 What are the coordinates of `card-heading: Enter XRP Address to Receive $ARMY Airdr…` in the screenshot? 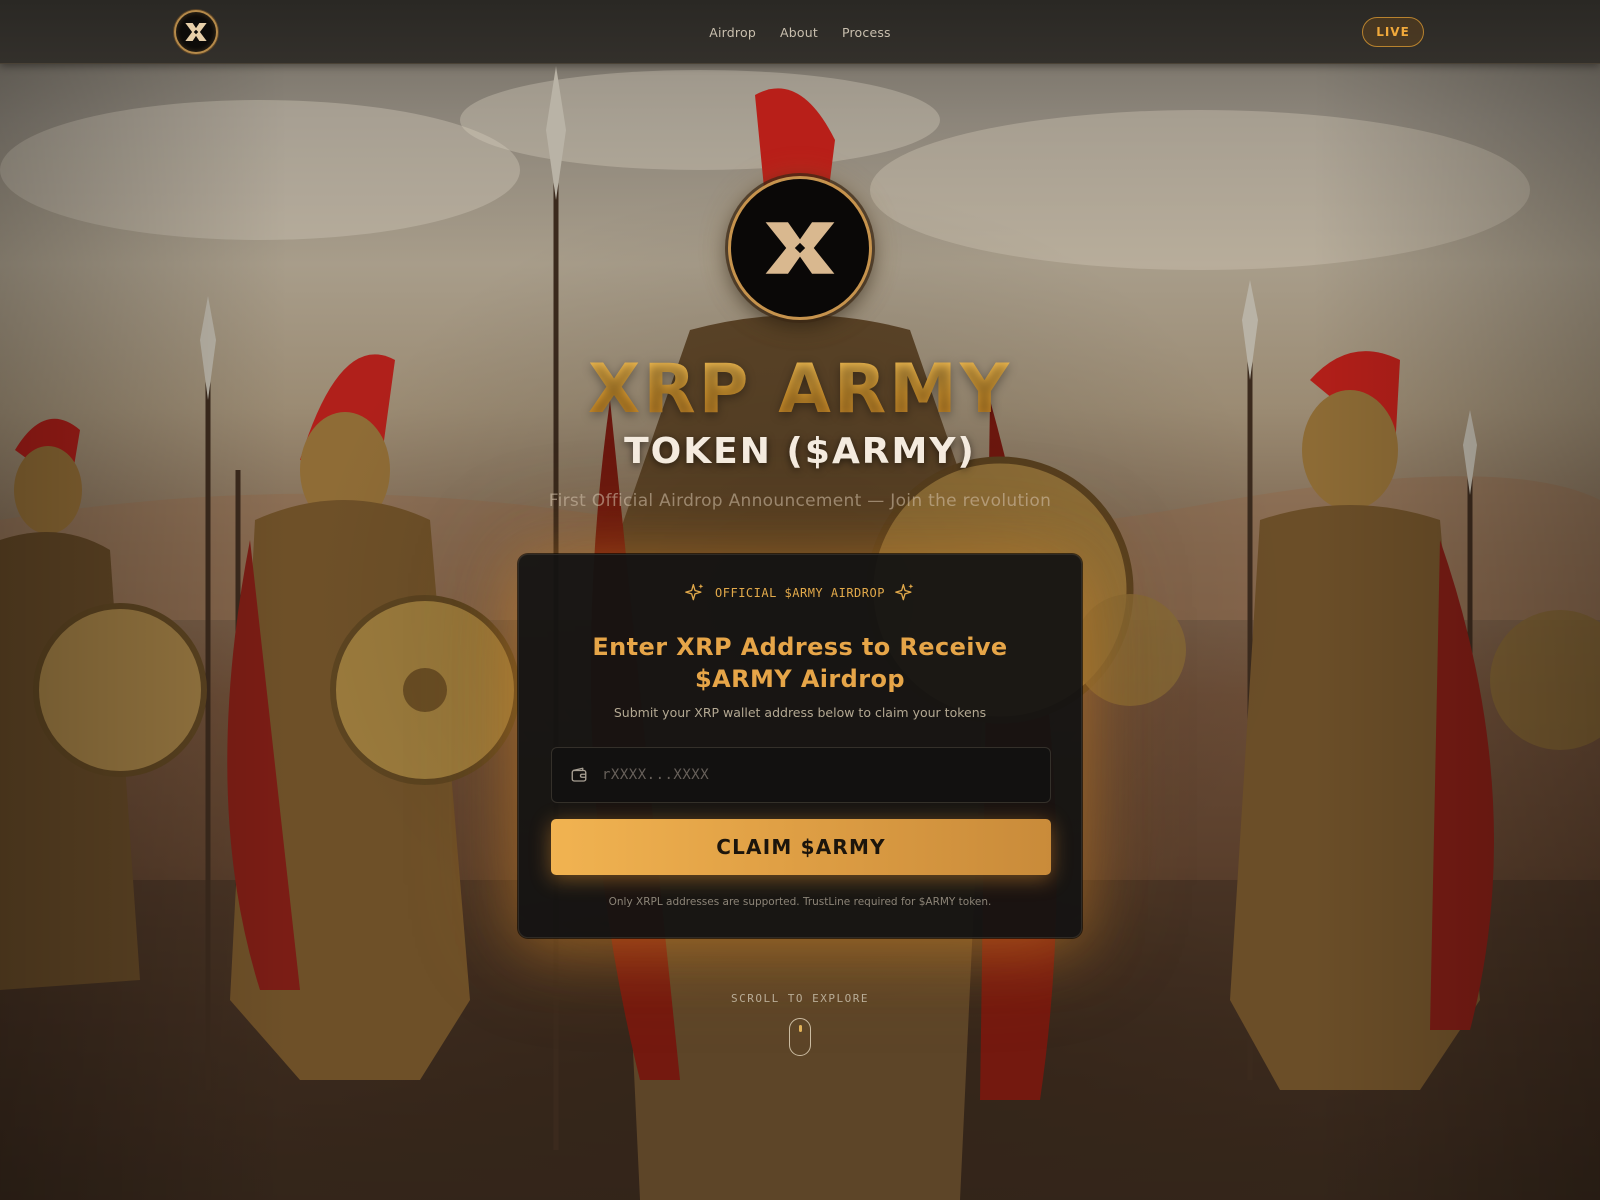 It's located at (800, 663).